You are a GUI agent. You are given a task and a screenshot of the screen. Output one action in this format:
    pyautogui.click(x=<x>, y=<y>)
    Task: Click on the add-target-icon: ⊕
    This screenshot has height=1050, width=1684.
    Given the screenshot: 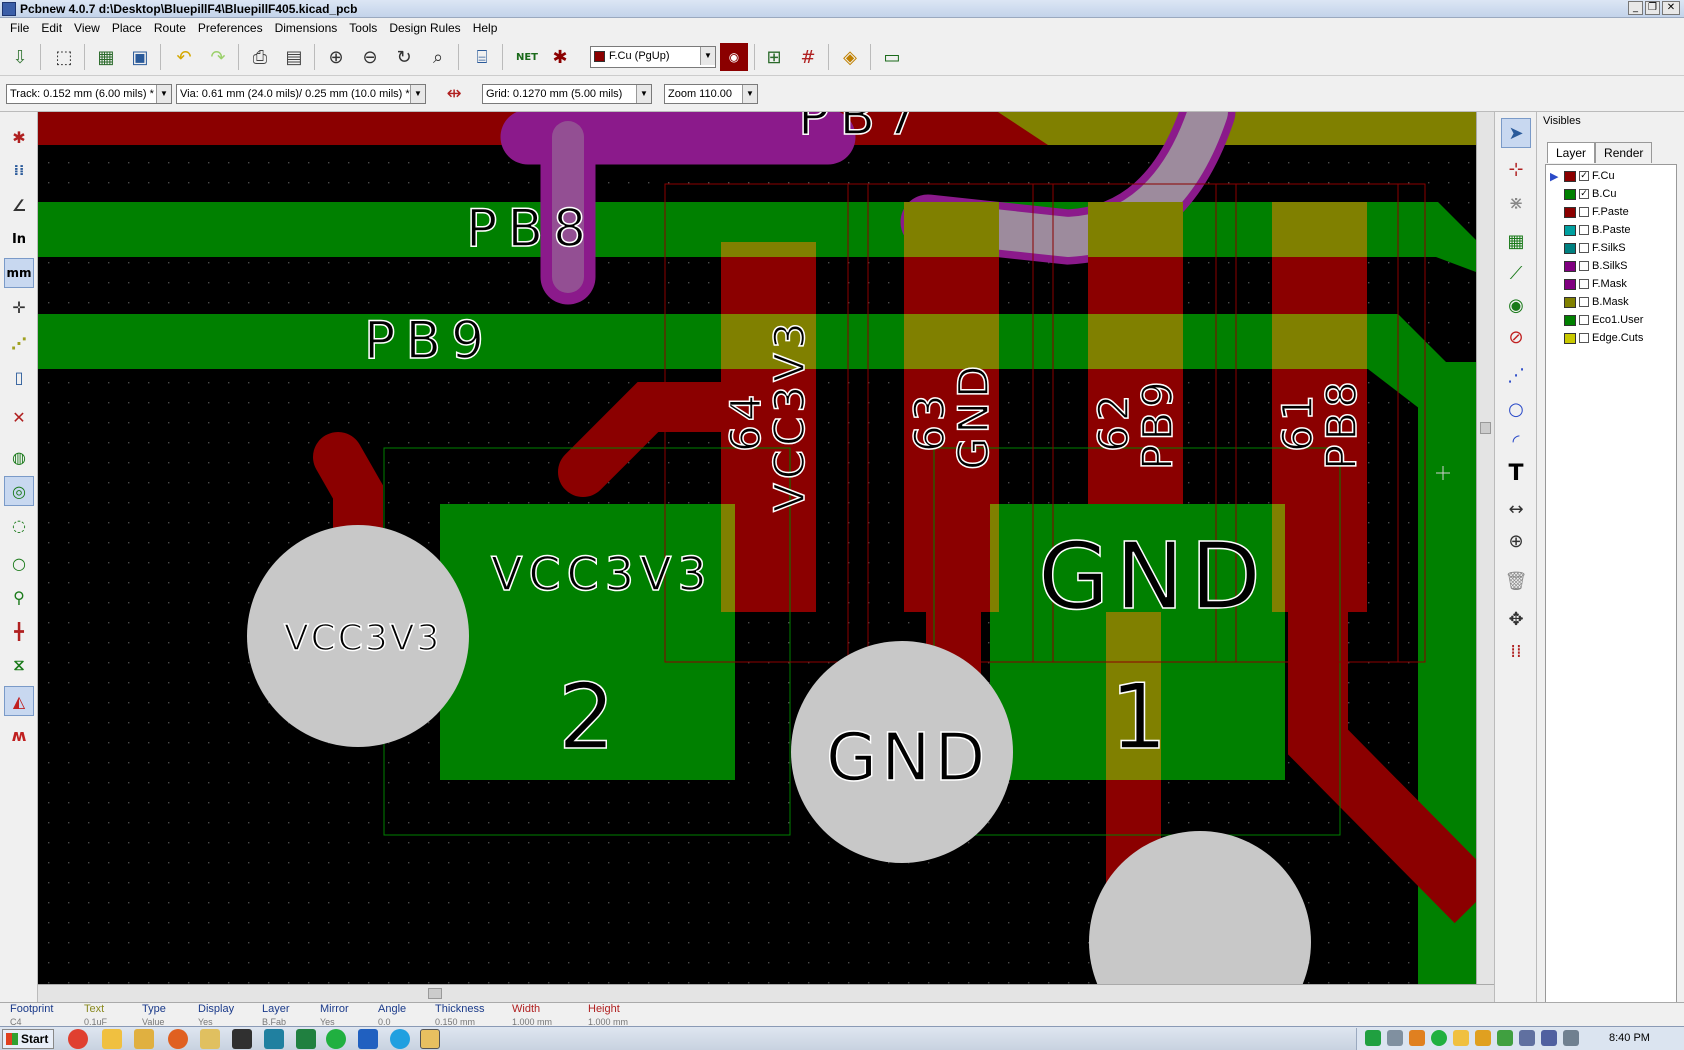 What is the action you would take?
    pyautogui.click(x=1516, y=541)
    